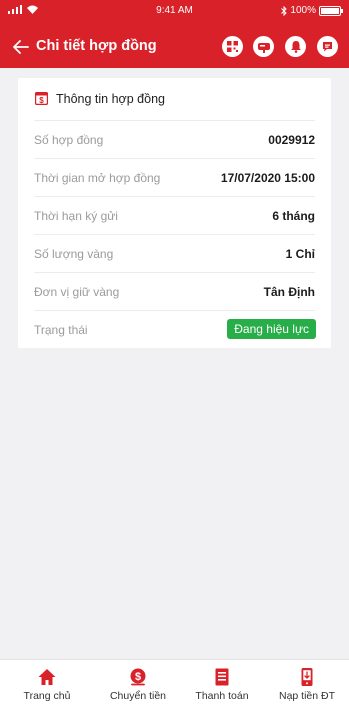 This screenshot has height=710, width=349. I want to click on row-label: Đơn vị giữ vàng, so click(77, 292).